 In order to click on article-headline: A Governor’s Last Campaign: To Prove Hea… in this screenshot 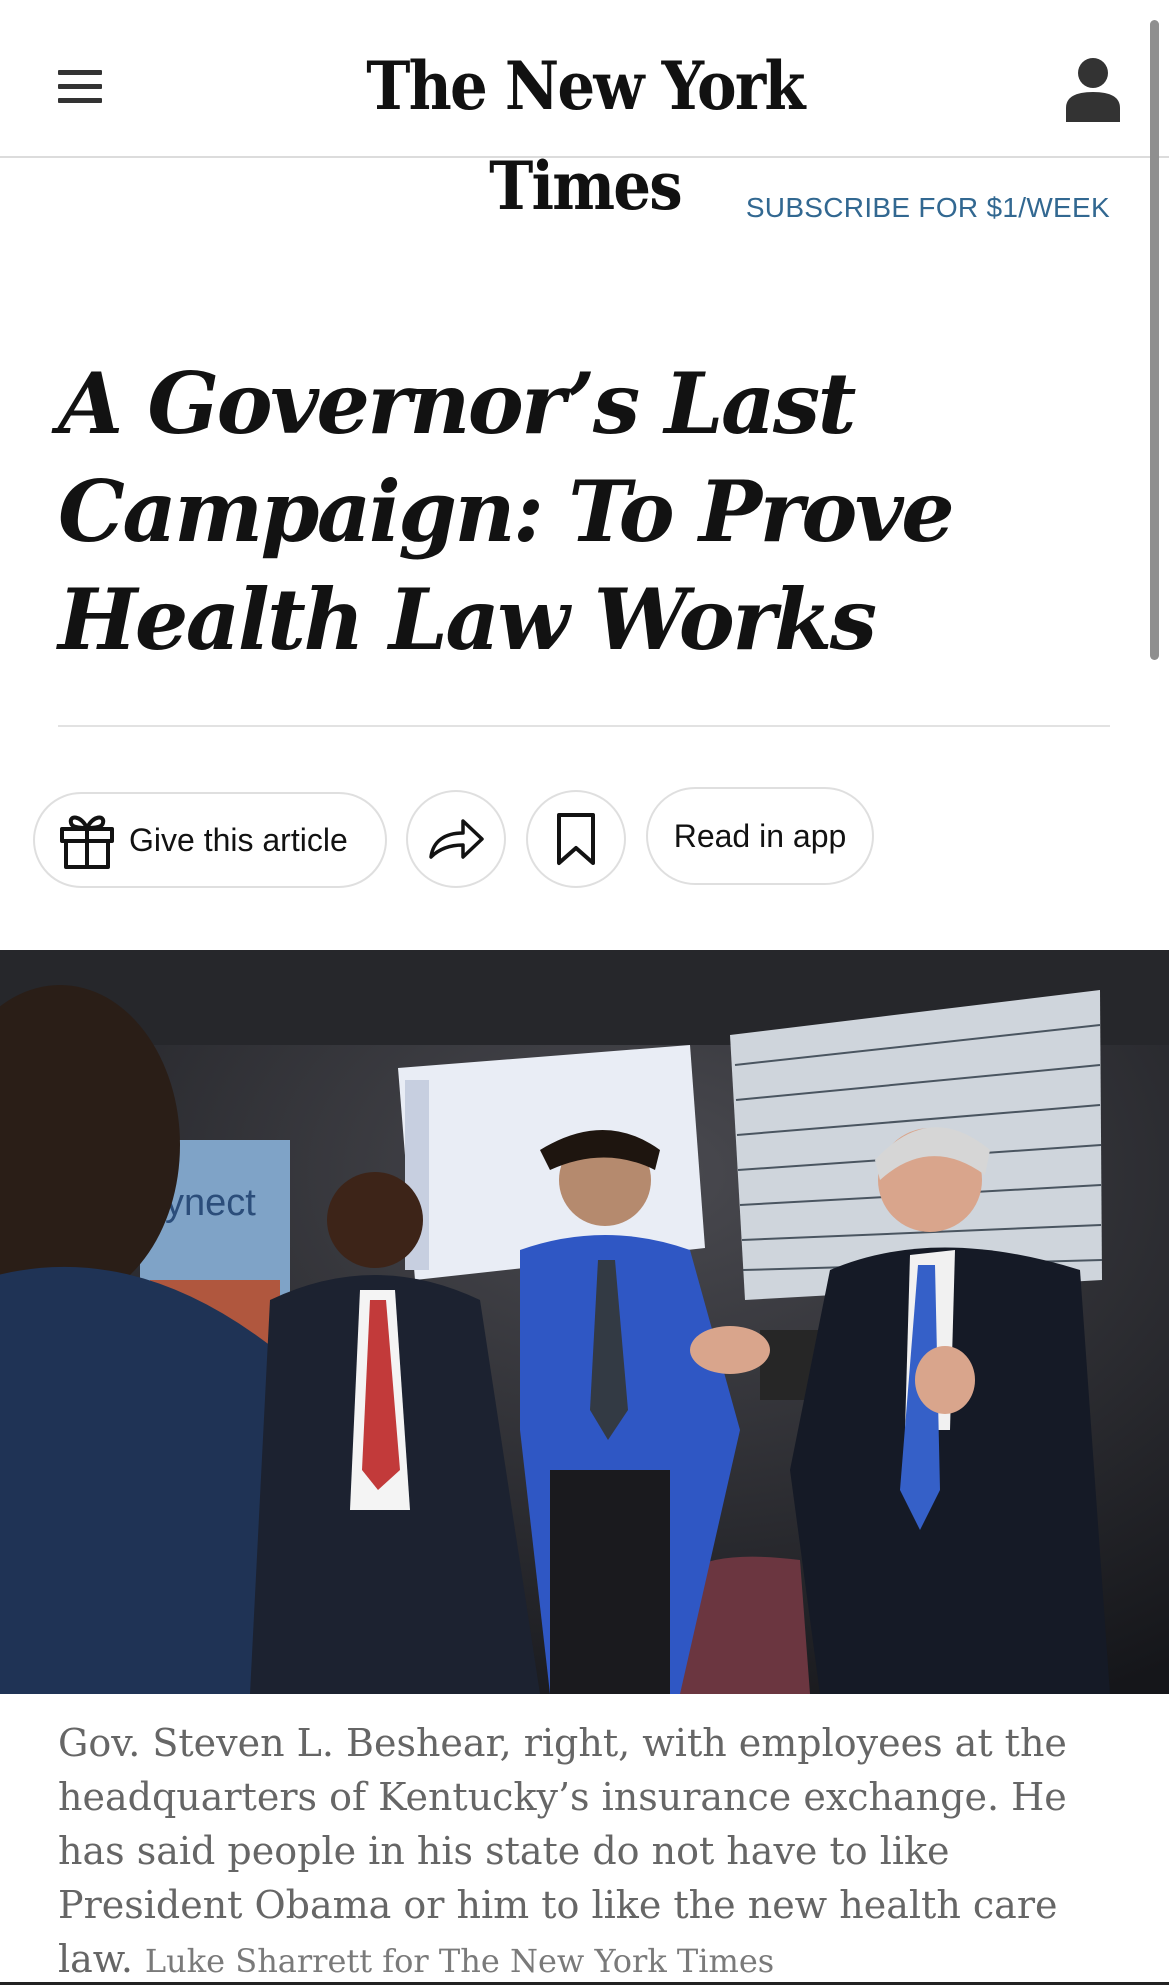, I will do `click(506, 511)`.